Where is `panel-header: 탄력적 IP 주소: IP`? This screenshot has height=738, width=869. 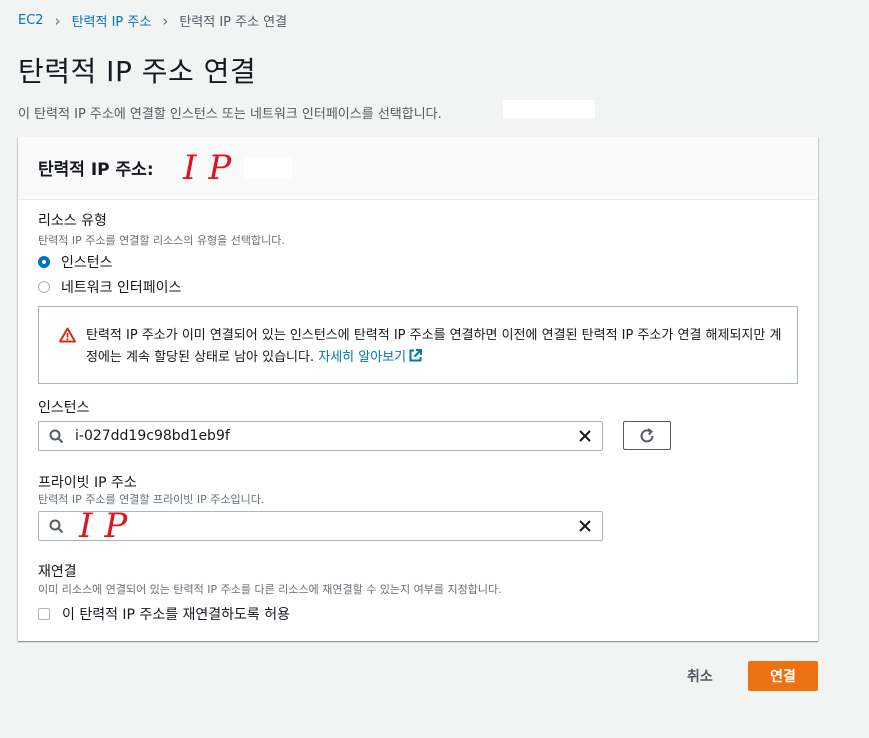
panel-header: 탄력적 IP 주소: IP is located at coordinates (418, 168).